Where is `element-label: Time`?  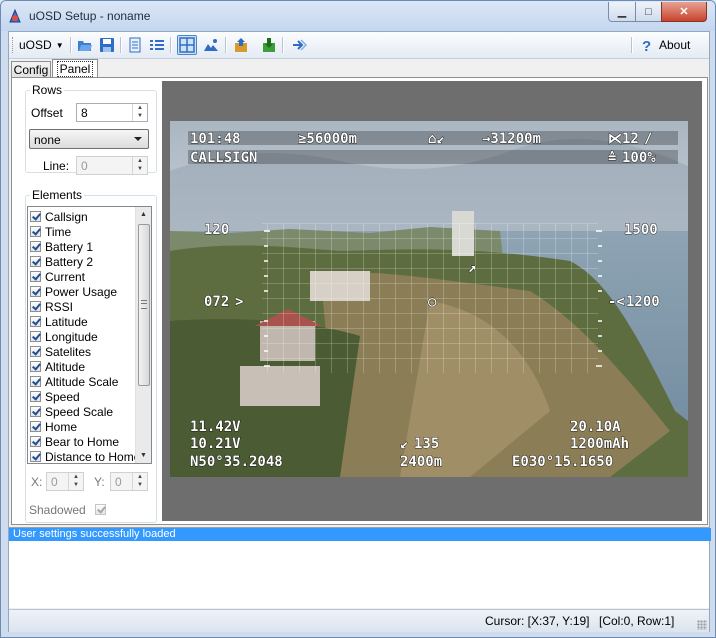
element-label: Time is located at coordinates (58, 231).